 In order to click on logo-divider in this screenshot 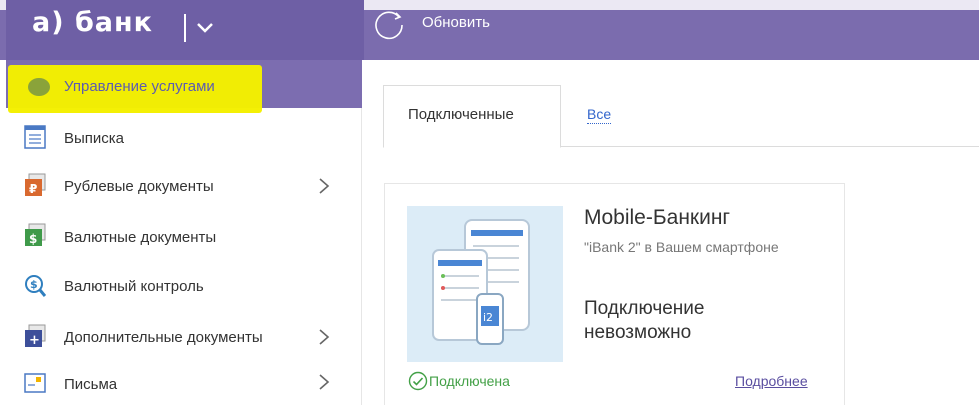, I will do `click(185, 28)`.